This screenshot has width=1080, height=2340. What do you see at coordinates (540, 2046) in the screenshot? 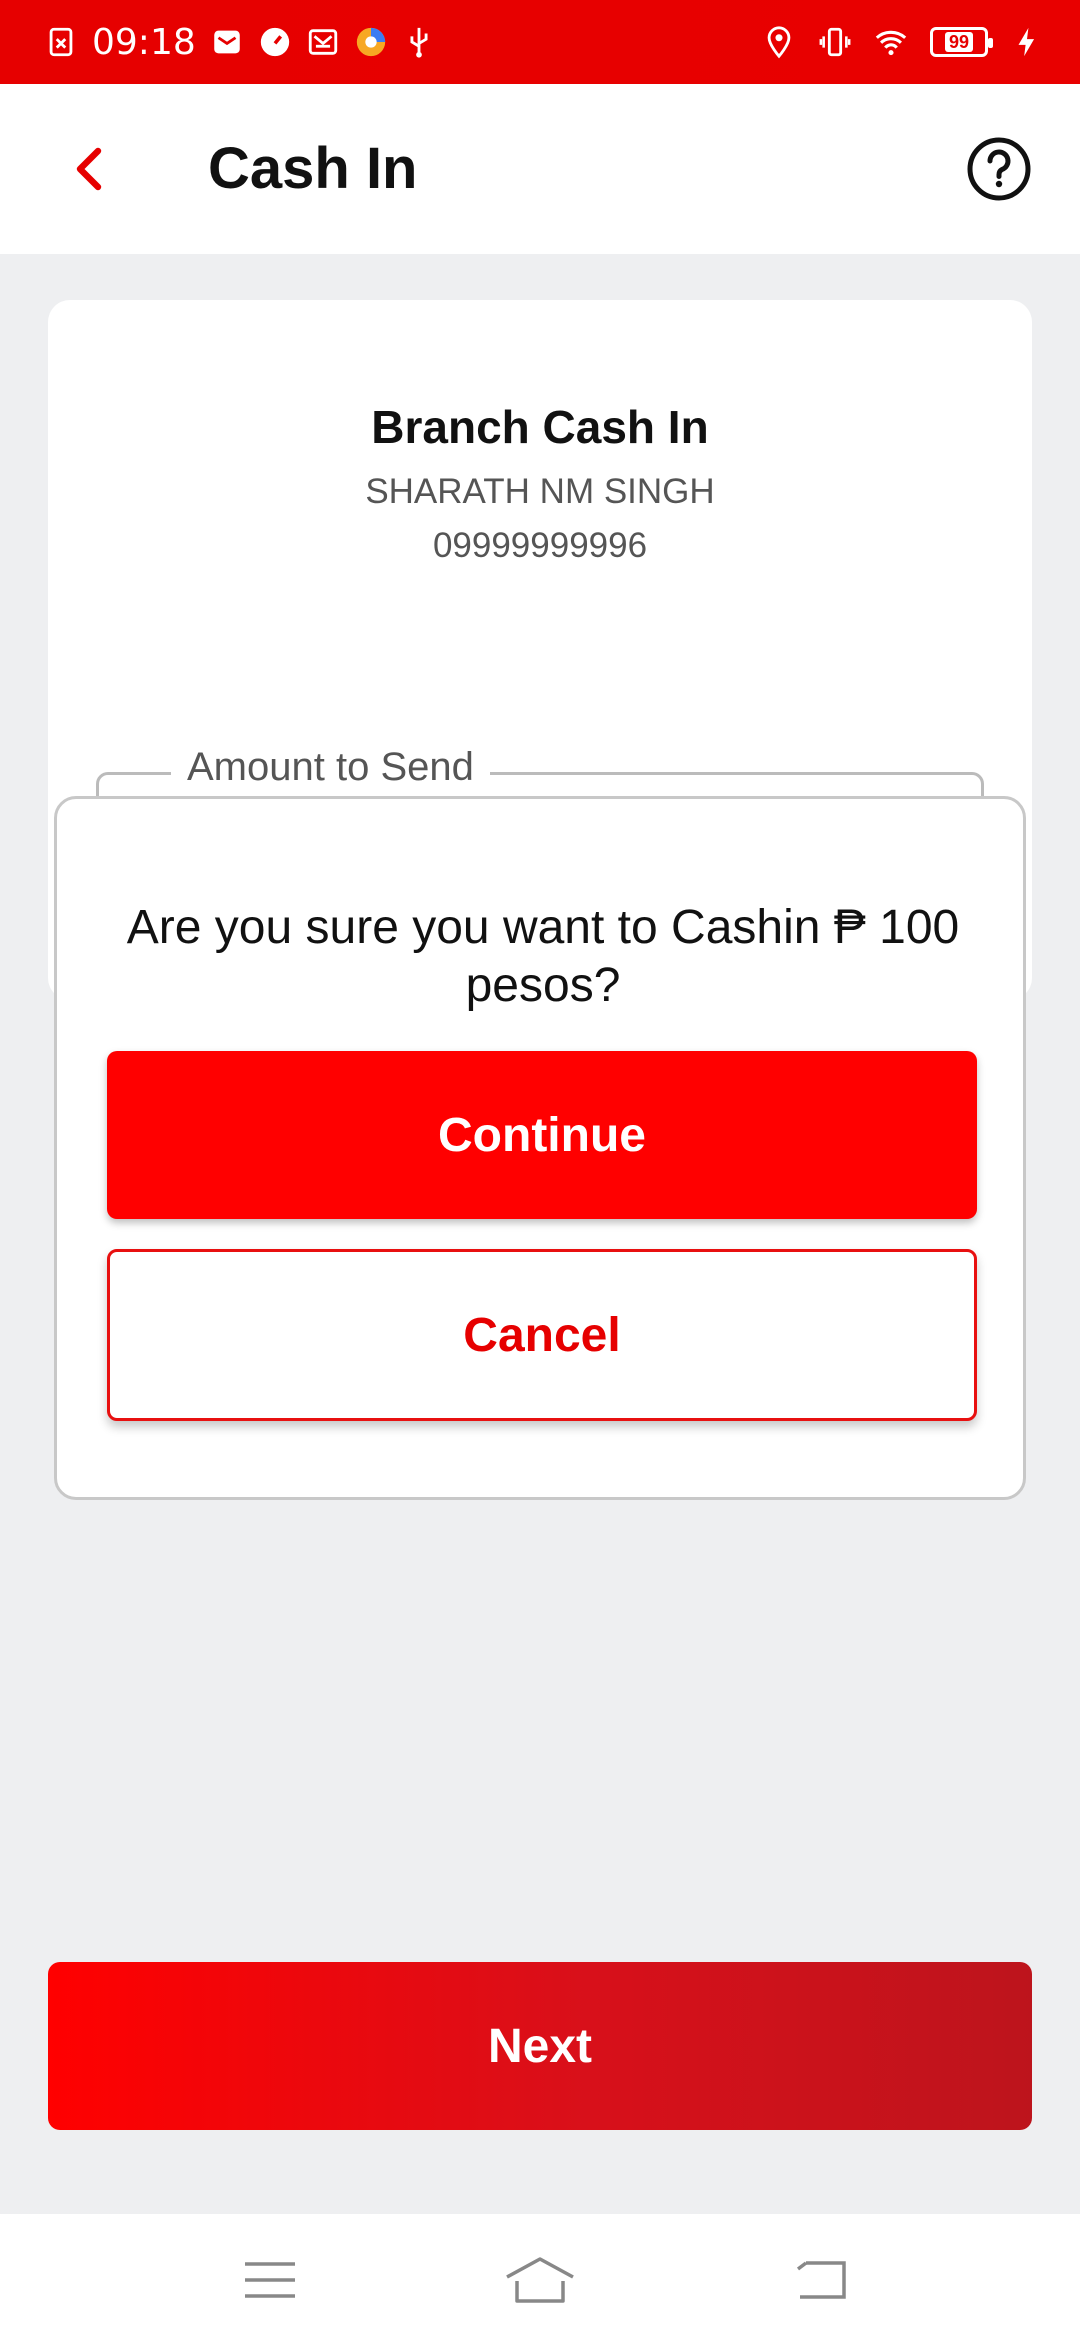
I see `next-button: Next` at bounding box center [540, 2046].